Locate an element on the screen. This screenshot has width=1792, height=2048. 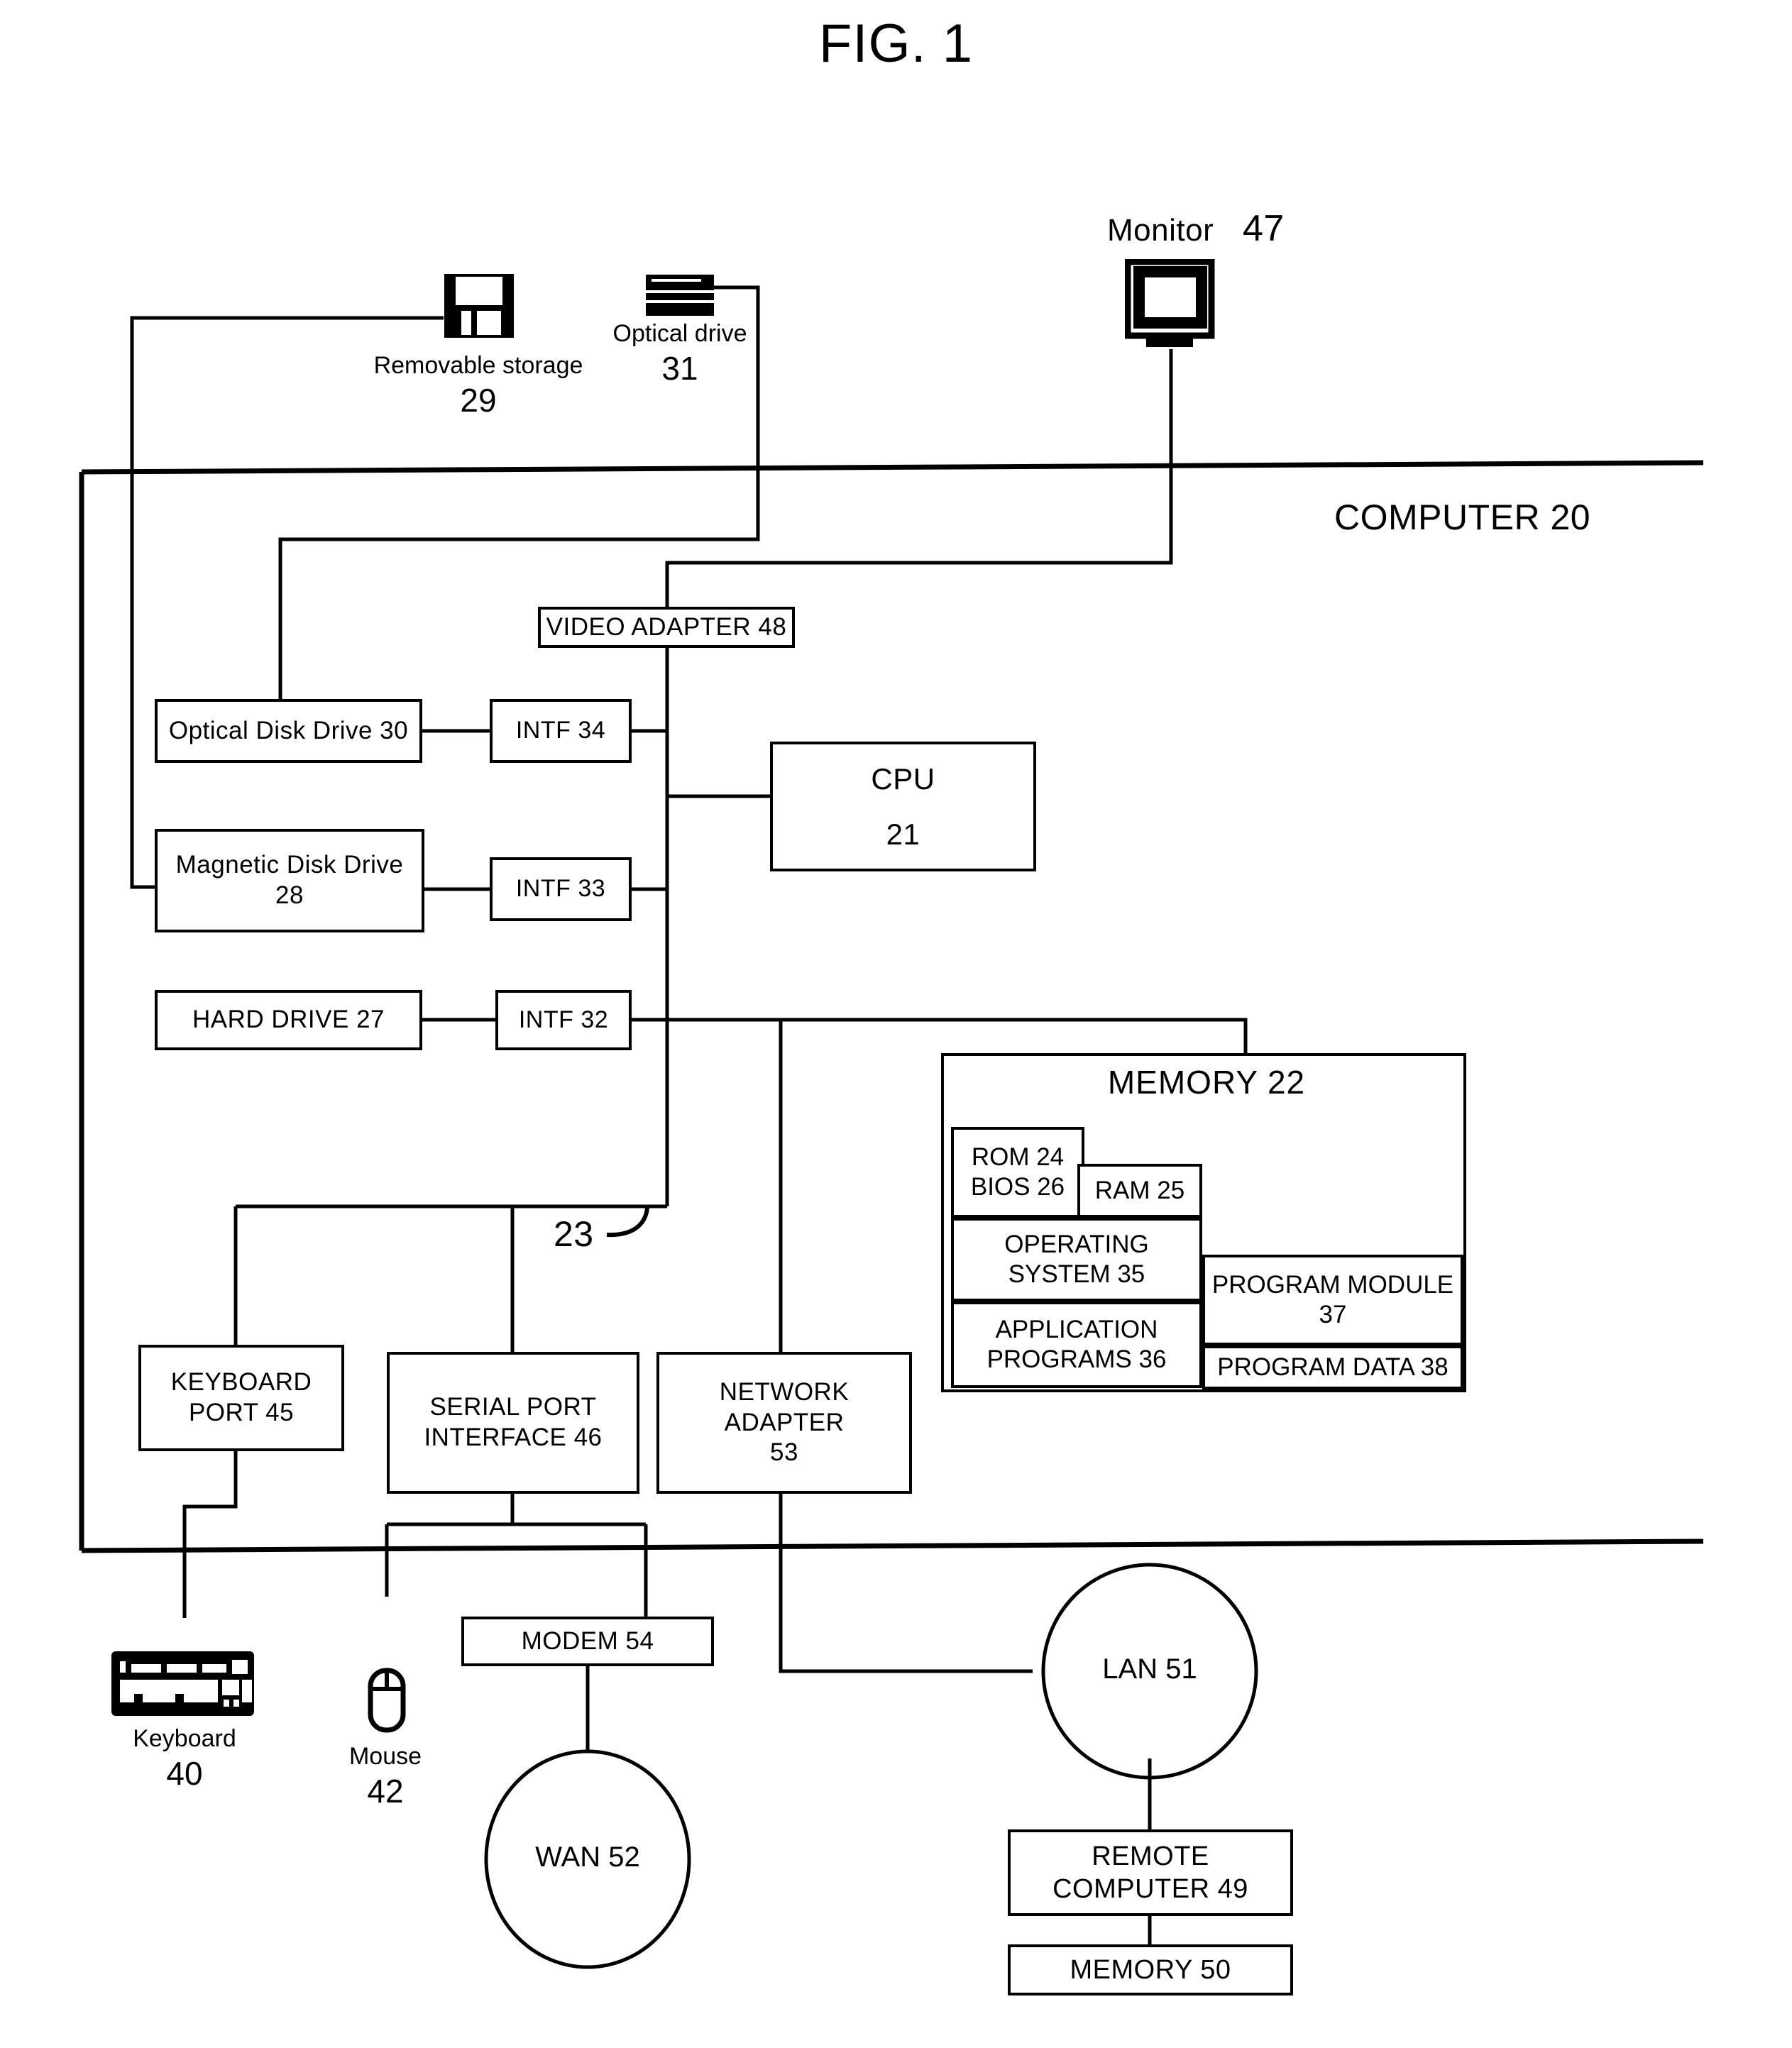
program-module-number: 37 is located at coordinates (1333, 1314).